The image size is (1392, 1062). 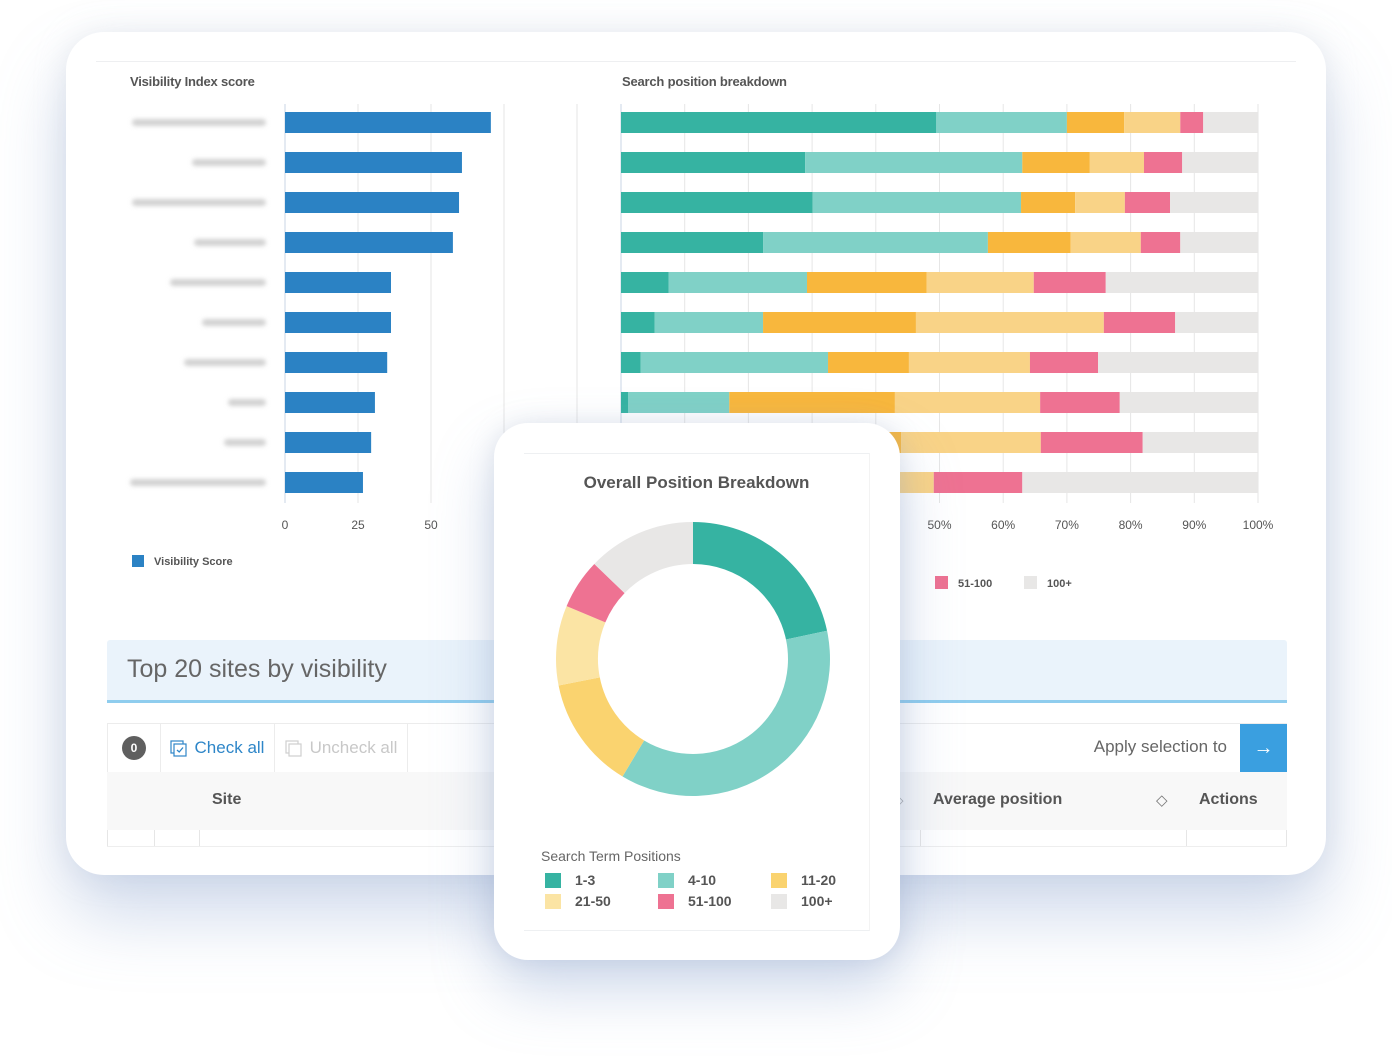 I want to click on check-all-button: Check all, so click(x=217, y=748).